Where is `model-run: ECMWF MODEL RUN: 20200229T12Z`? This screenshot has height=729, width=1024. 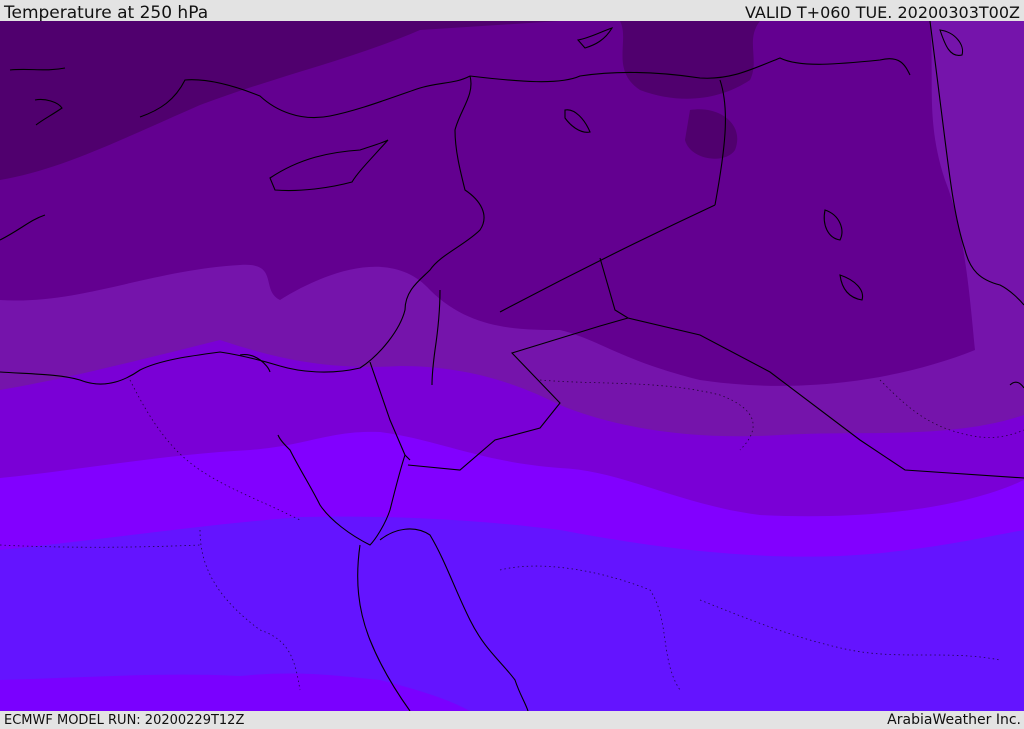
model-run: ECMWF MODEL RUN: 20200229T12Z is located at coordinates (124, 720).